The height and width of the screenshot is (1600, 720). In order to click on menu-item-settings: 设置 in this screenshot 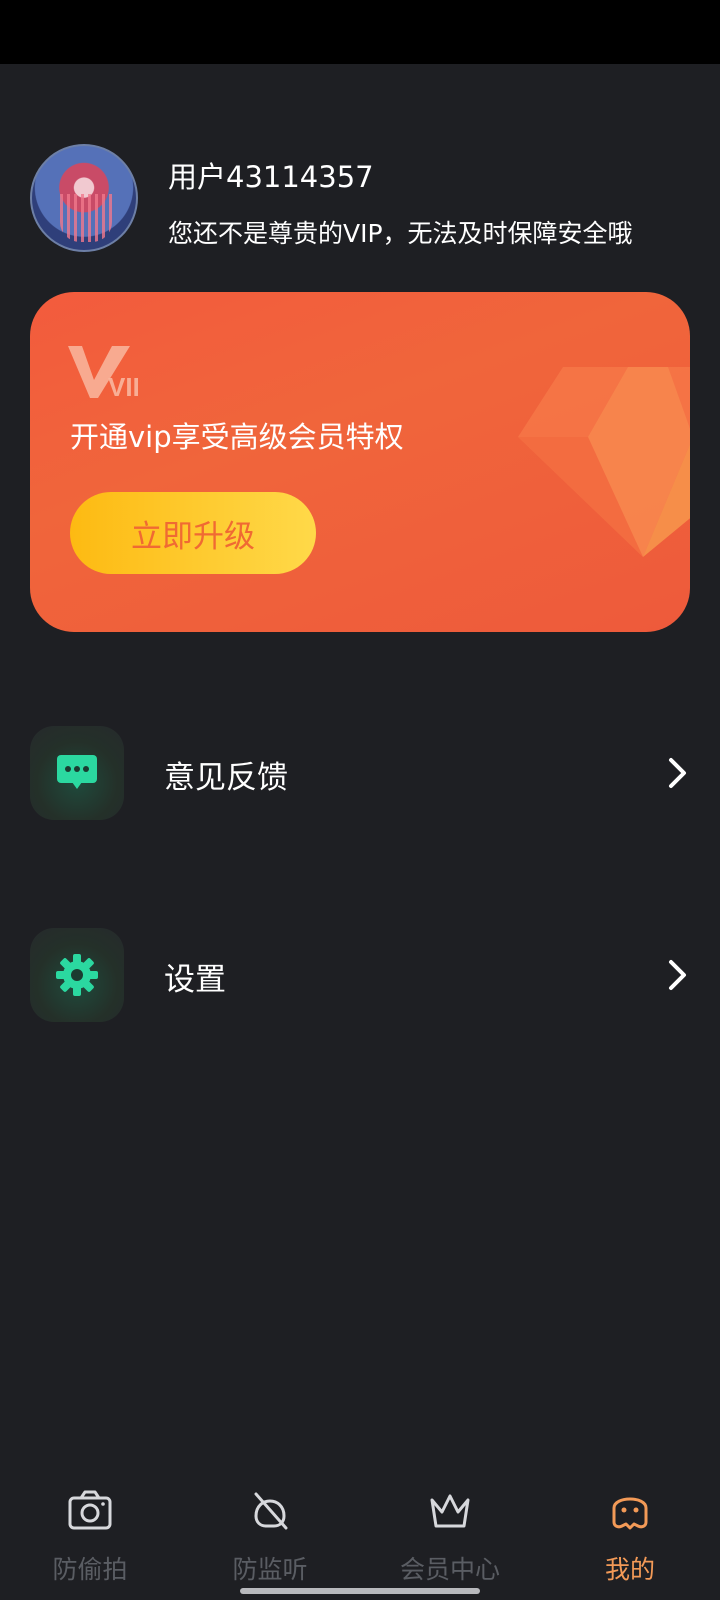, I will do `click(360, 975)`.